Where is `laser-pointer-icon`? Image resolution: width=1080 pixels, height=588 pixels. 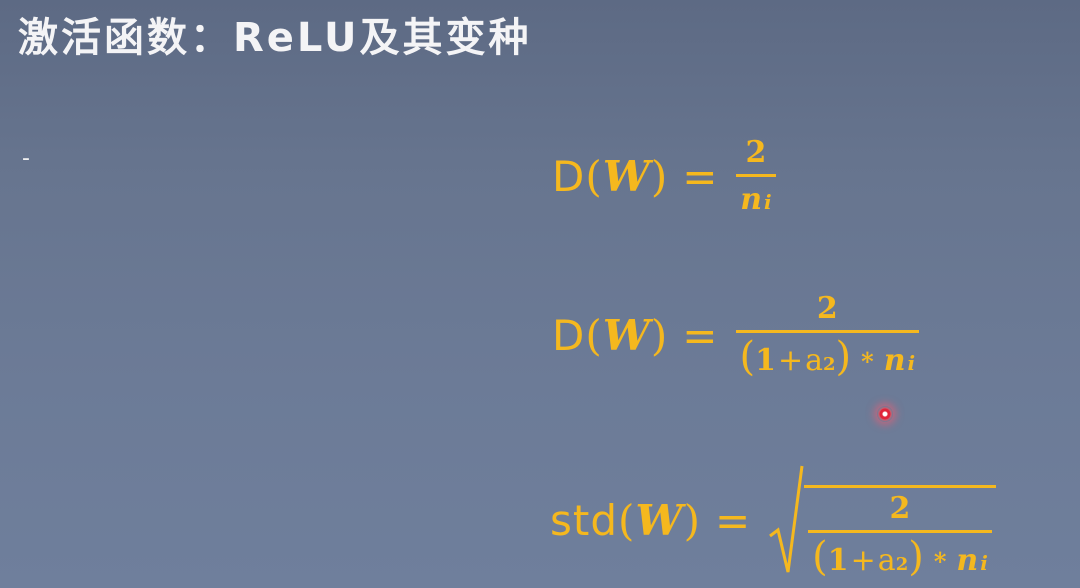 laser-pointer-icon is located at coordinates (885, 414).